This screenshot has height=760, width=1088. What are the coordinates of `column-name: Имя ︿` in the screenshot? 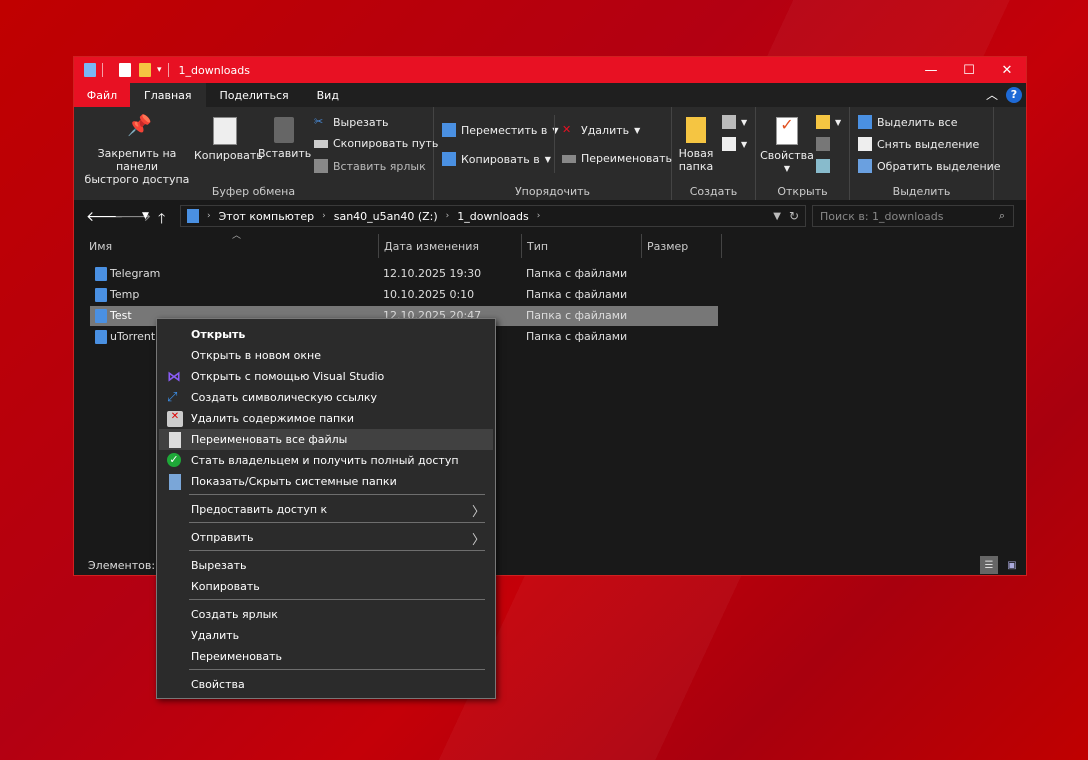 It's located at (231, 244).